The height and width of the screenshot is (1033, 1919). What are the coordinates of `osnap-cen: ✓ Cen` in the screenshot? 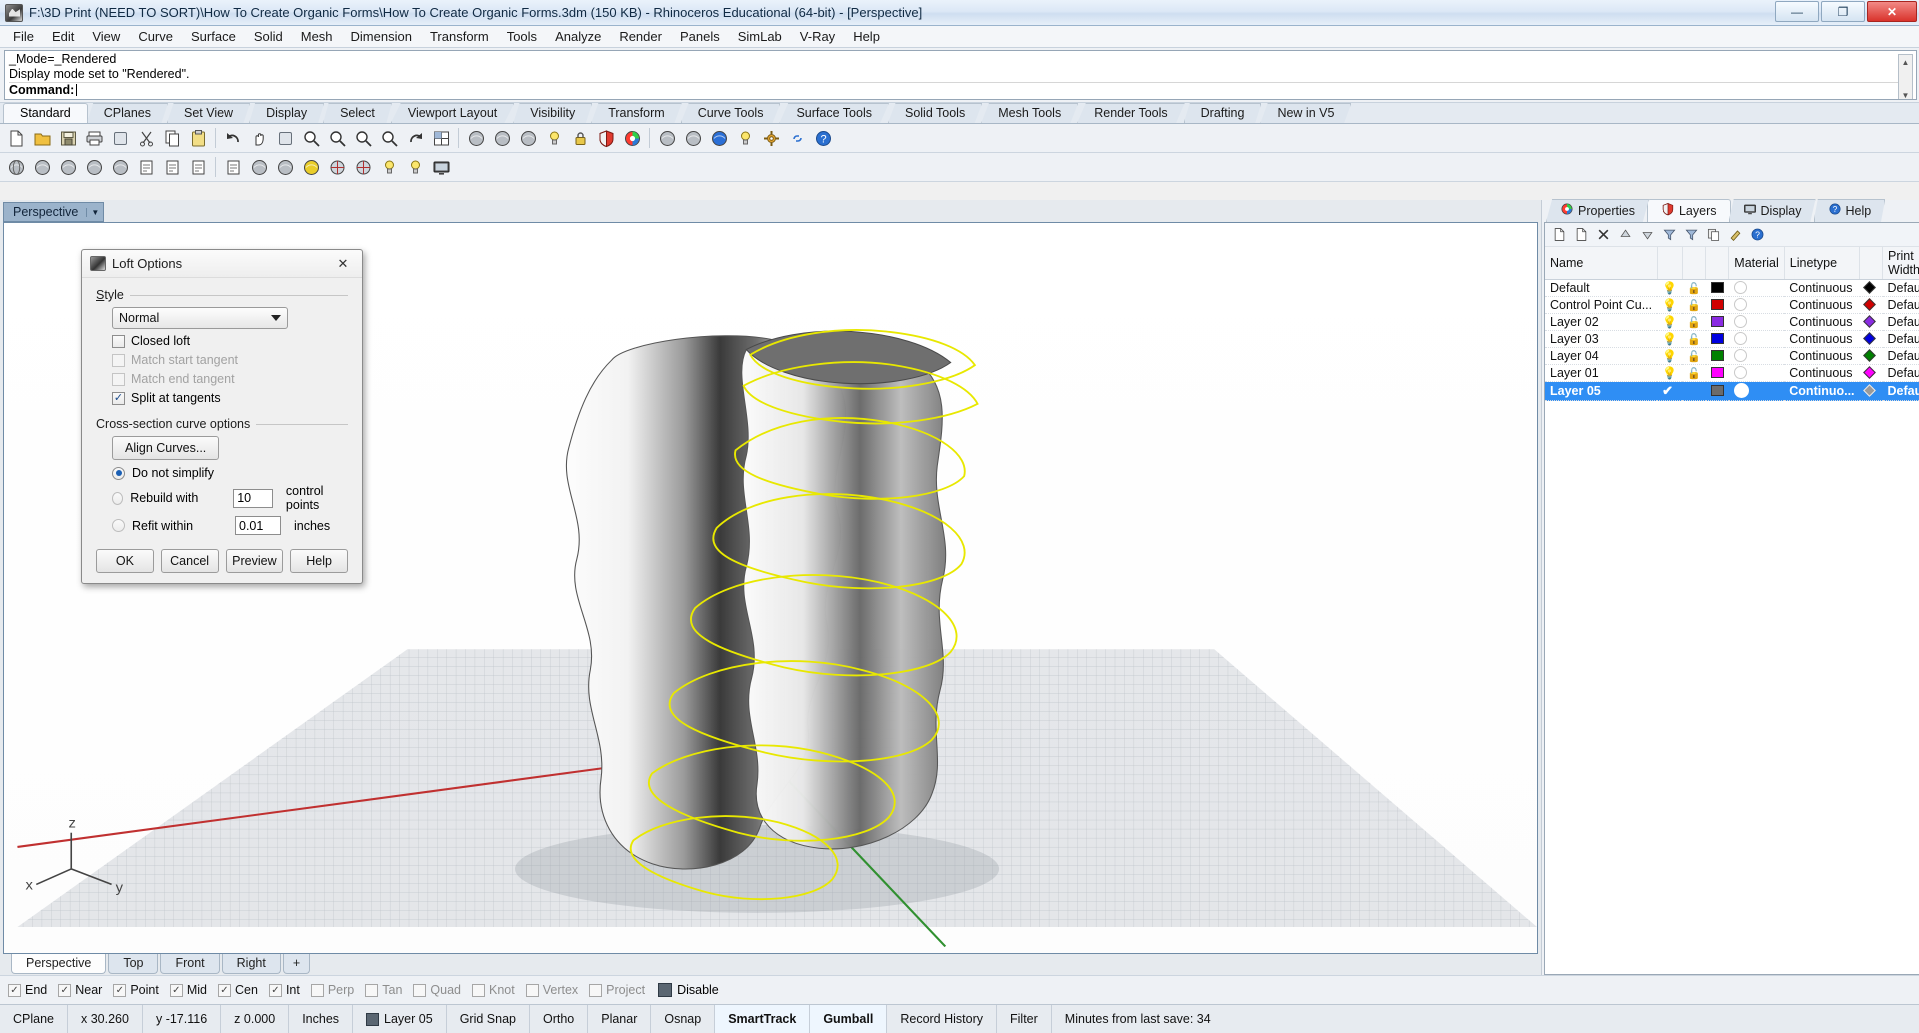 It's located at (240, 990).